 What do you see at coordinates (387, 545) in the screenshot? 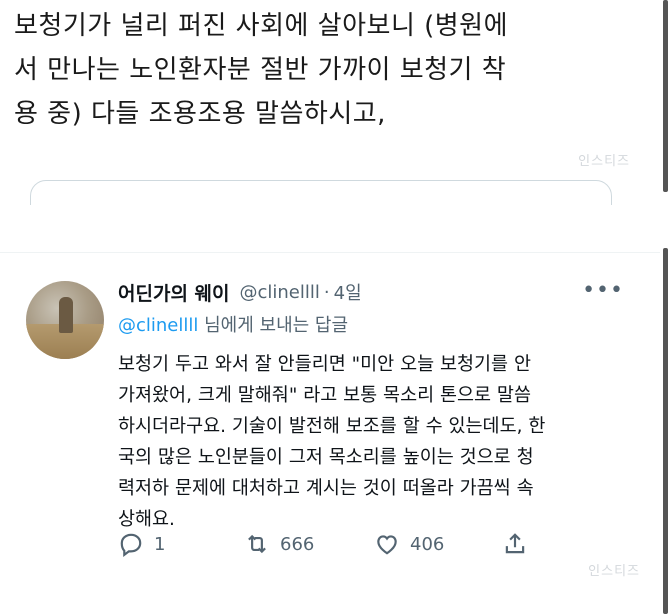
I see `heart-icon` at bounding box center [387, 545].